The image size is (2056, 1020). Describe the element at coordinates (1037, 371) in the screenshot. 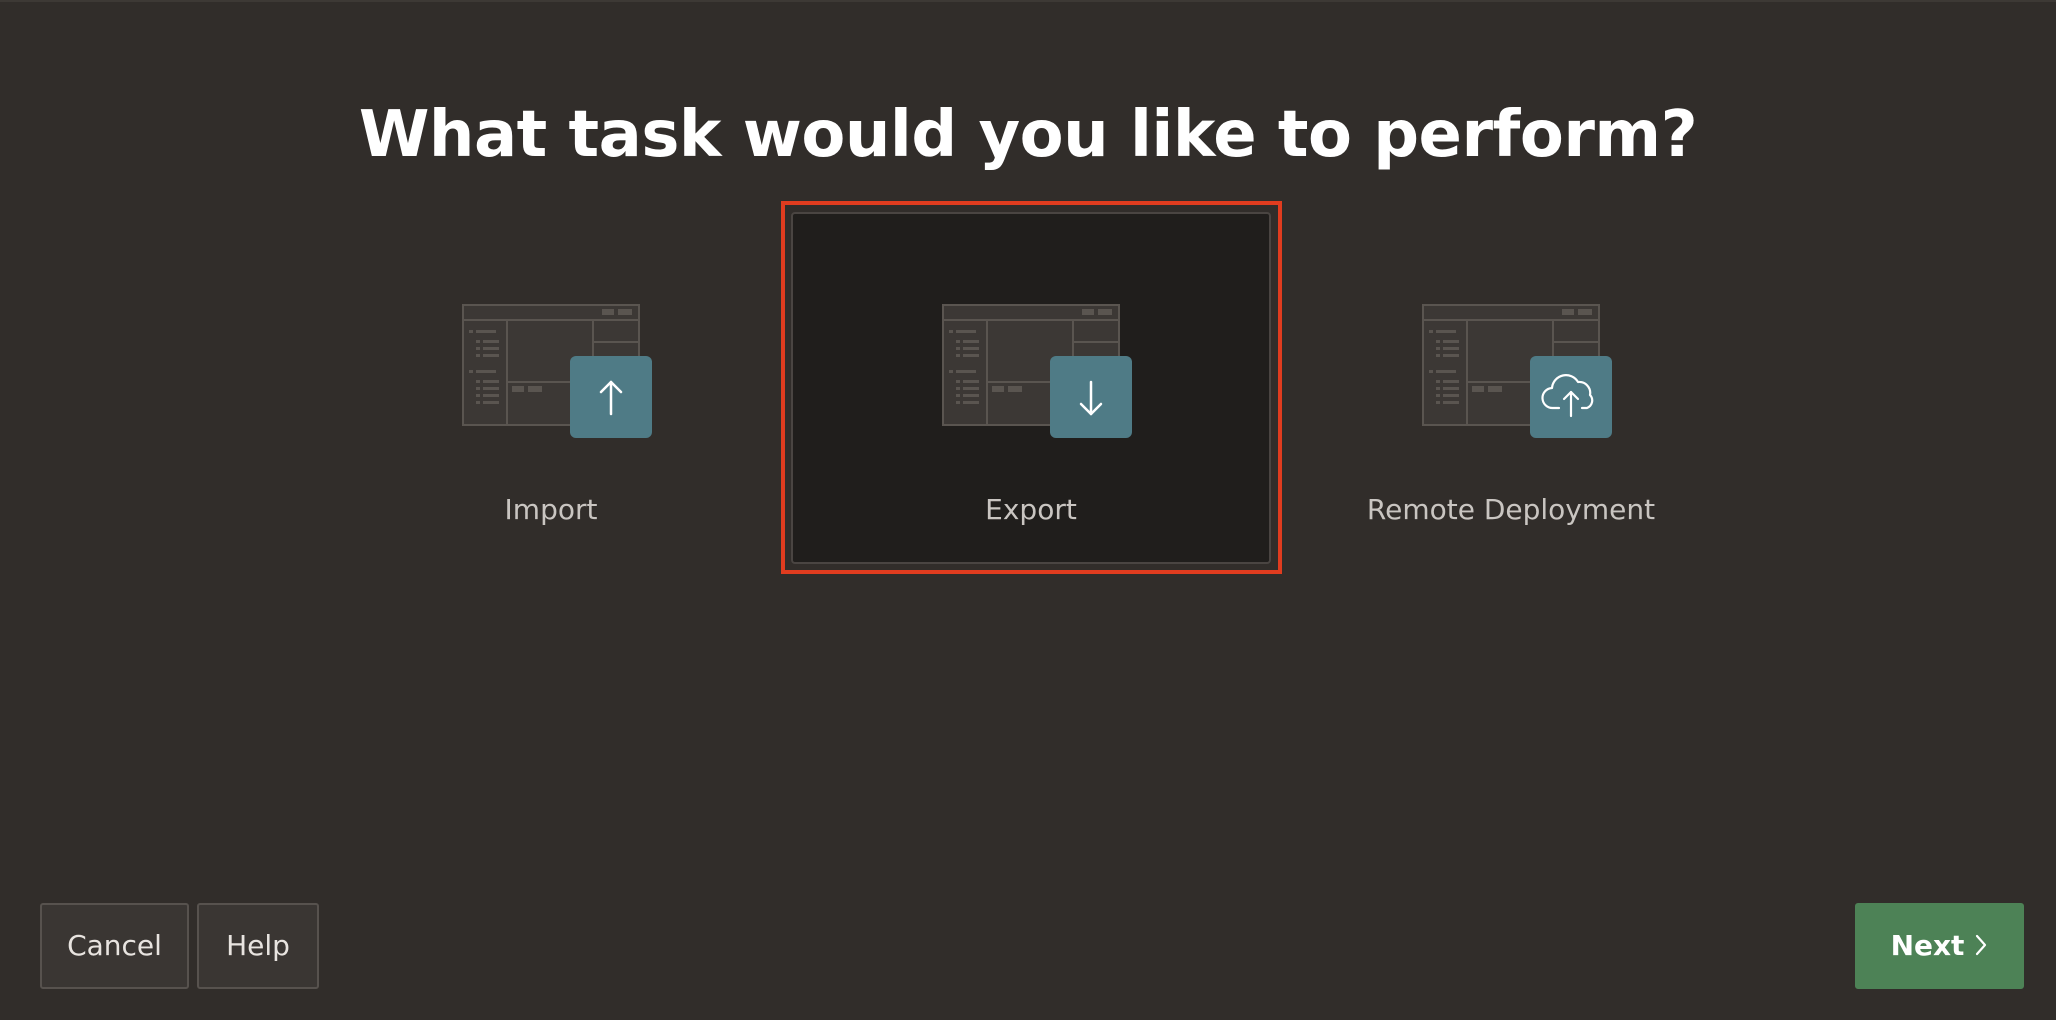

I see `export-illustration` at that location.